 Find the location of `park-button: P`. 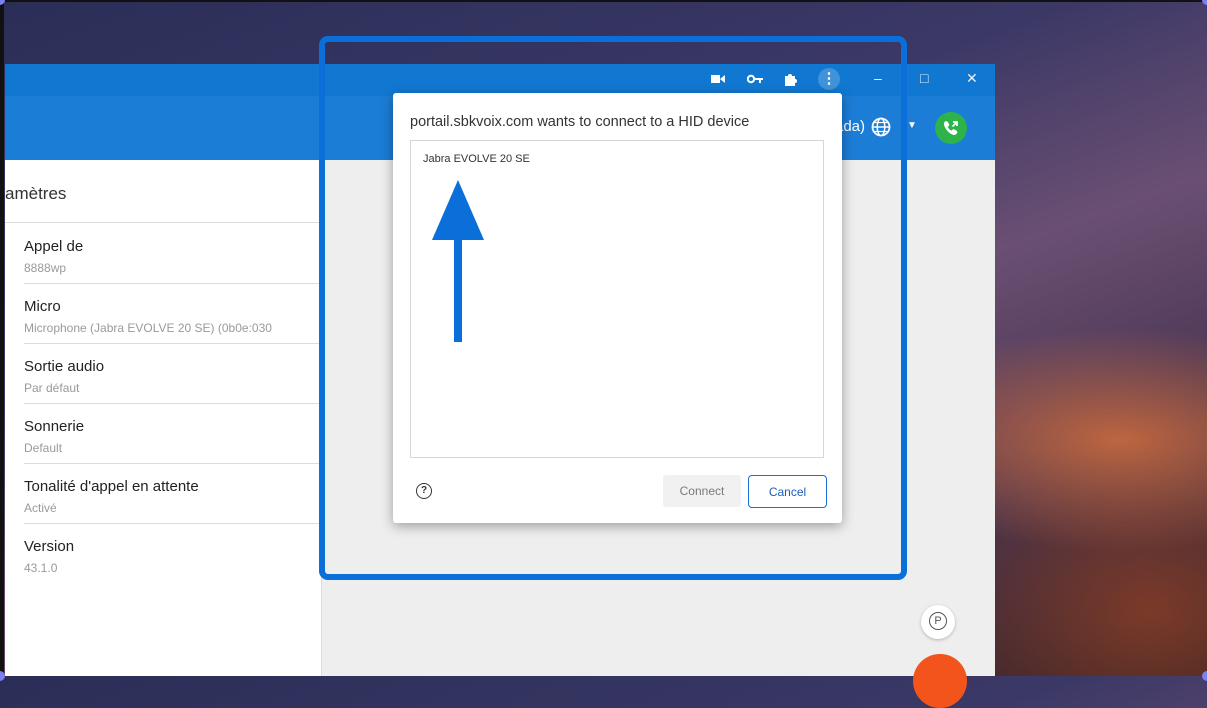

park-button: P is located at coordinates (938, 622).